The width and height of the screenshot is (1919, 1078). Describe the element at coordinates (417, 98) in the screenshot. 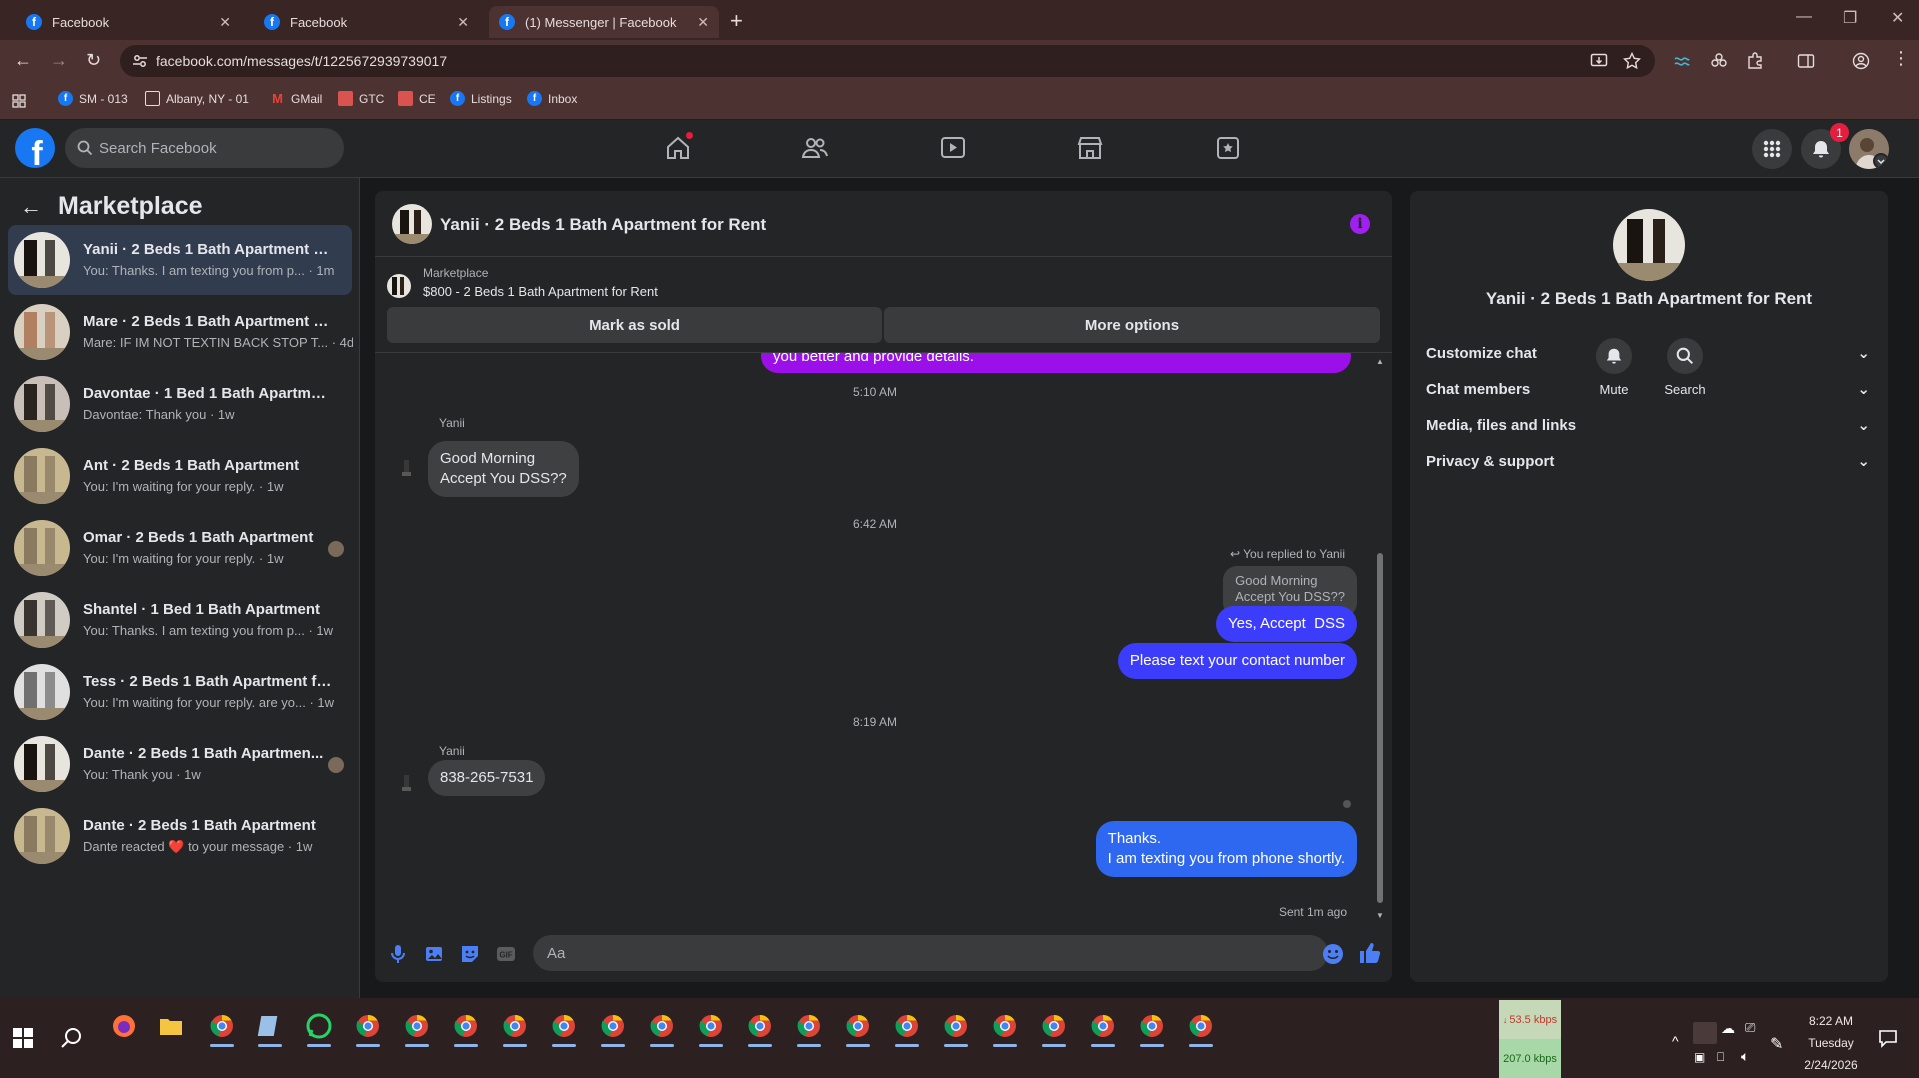

I see `bookmark-ce: CE` at that location.